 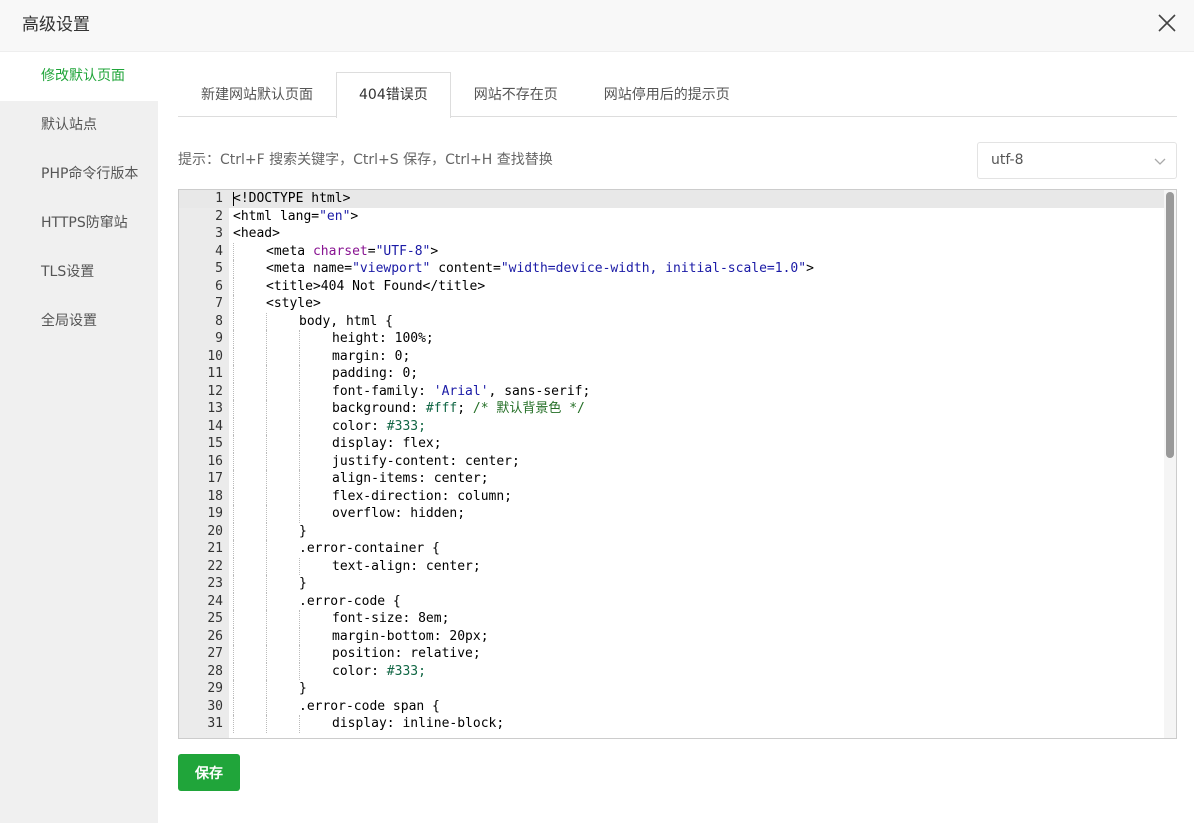 What do you see at coordinates (256, 234) in the screenshot?
I see `code-text: <head>` at bounding box center [256, 234].